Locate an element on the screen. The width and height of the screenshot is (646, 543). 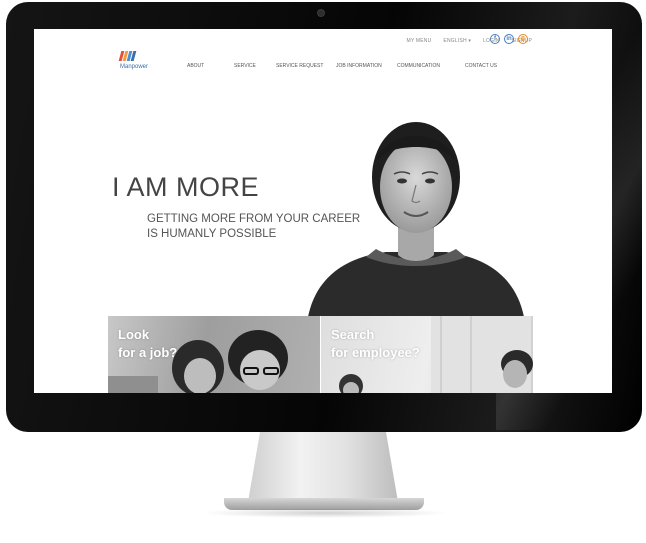
logo-text: Manpower is located at coordinates (134, 67).